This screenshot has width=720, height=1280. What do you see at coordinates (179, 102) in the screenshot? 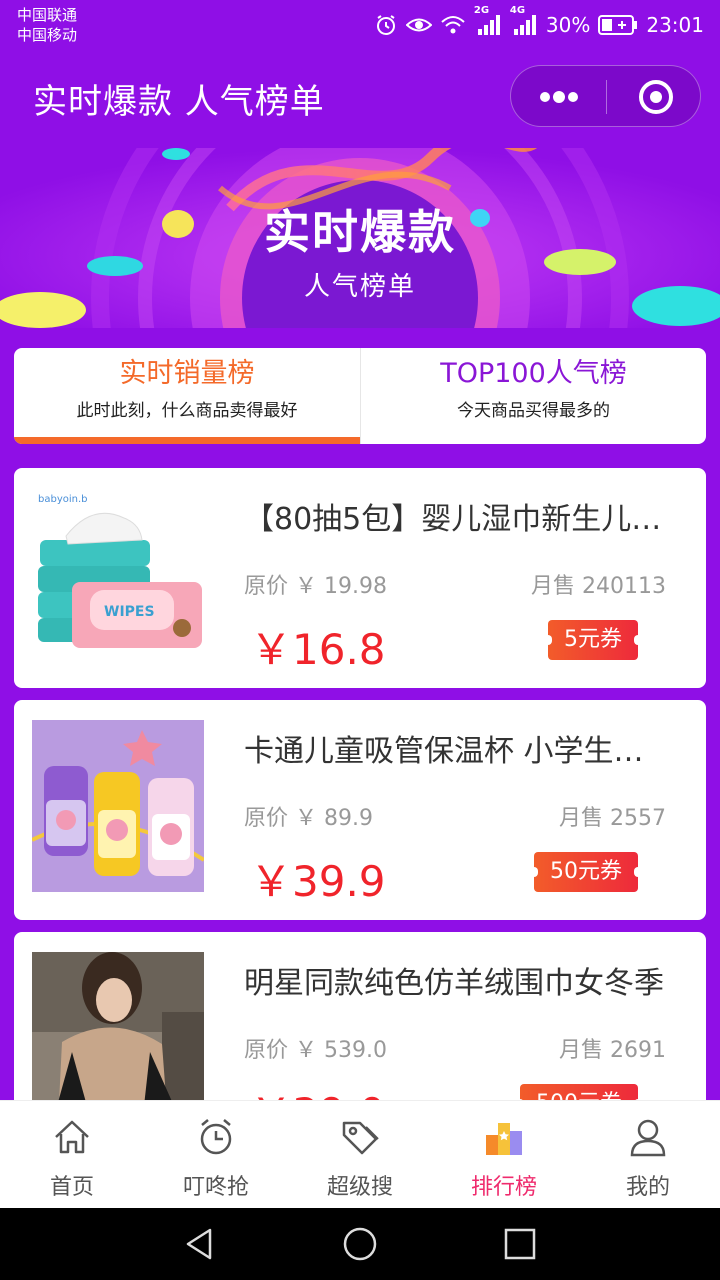
I see `page-title: 实时爆款 人气榜单` at bounding box center [179, 102].